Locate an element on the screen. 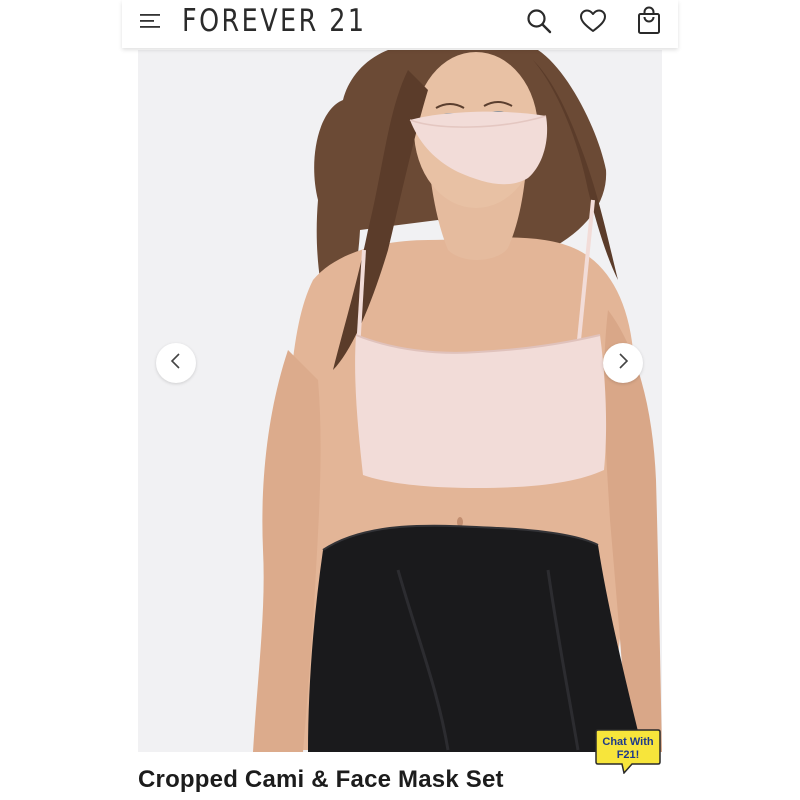 Image resolution: width=800 pixels, height=800 pixels. heart-icon is located at coordinates (593, 21).